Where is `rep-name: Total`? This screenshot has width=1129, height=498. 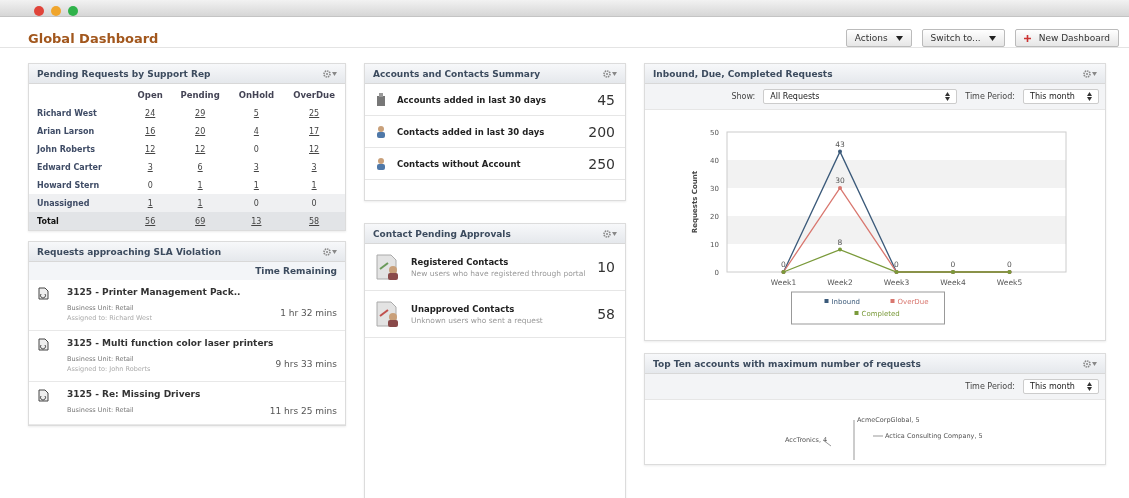
rep-name: Total is located at coordinates (79, 221).